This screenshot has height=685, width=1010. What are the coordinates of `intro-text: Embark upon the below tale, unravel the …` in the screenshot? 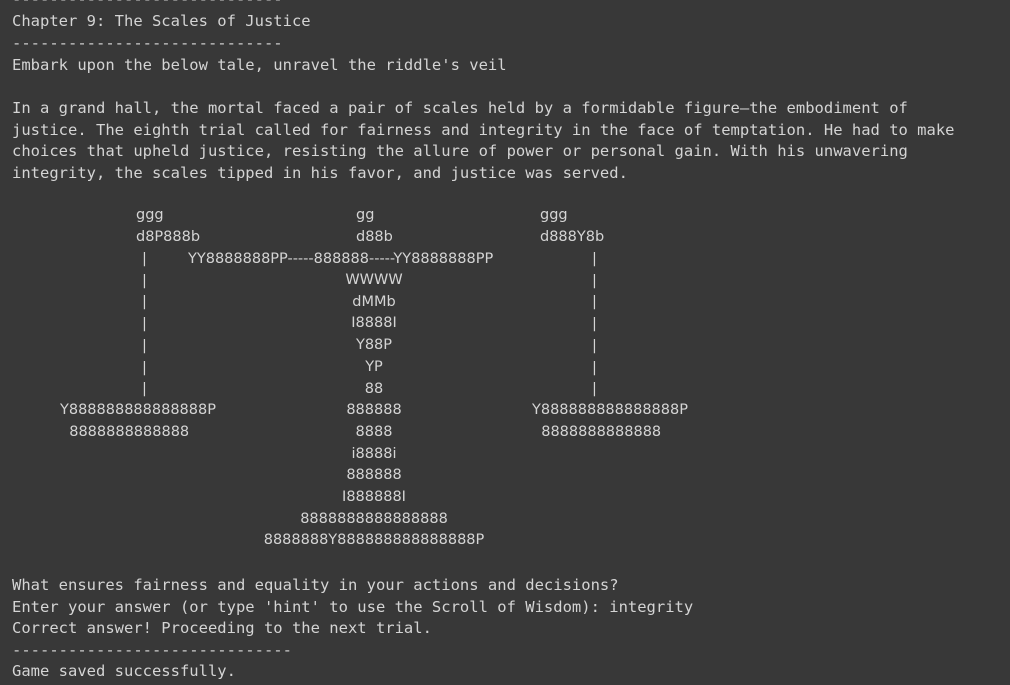 It's located at (259, 65).